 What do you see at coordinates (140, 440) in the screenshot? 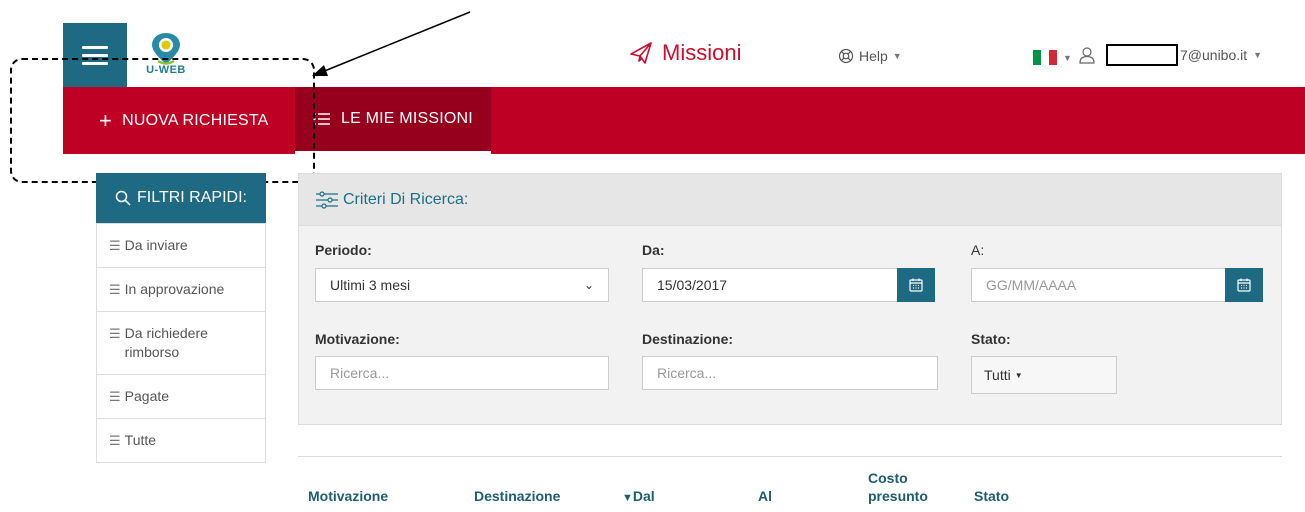
I see `sidebar-item-label: Tutte` at bounding box center [140, 440].